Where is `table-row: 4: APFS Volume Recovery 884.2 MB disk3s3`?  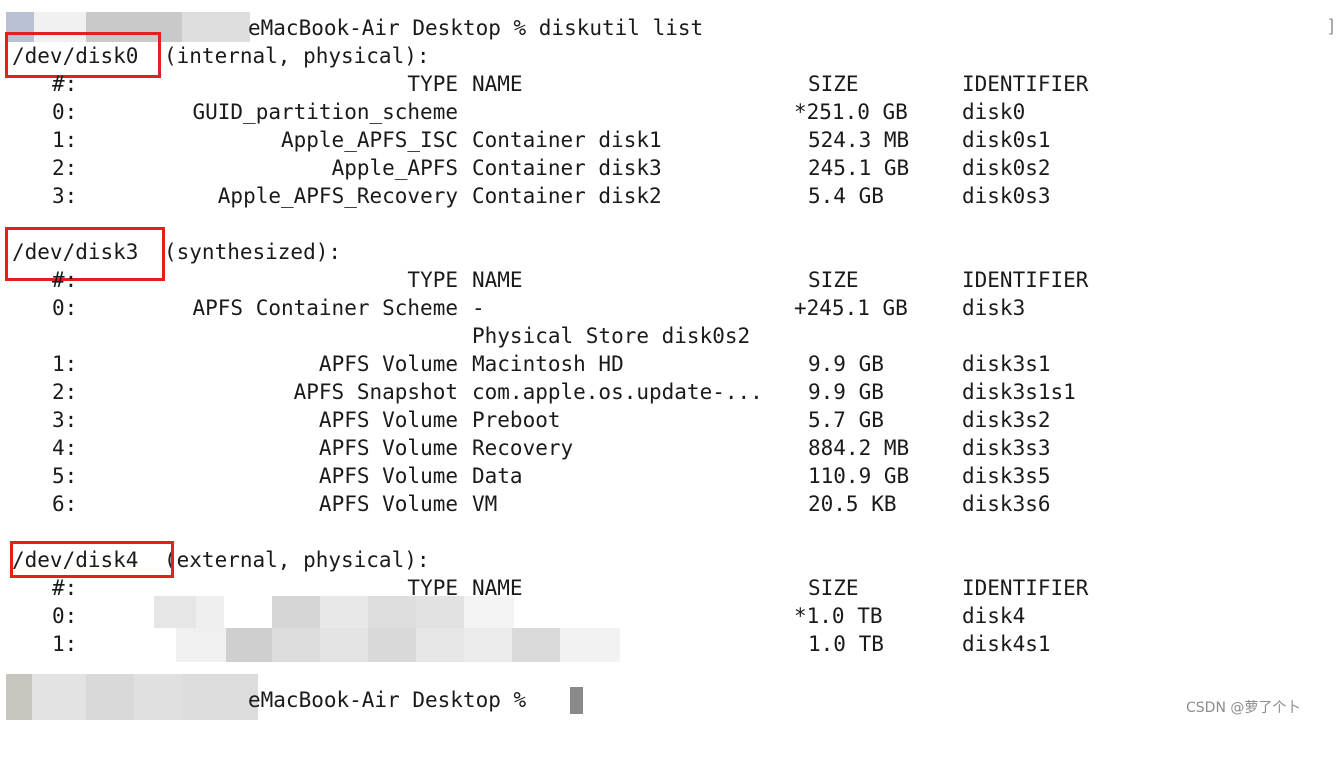 table-row: 4: APFS Volume Recovery 884.2 MB disk3s3 is located at coordinates (525, 448).